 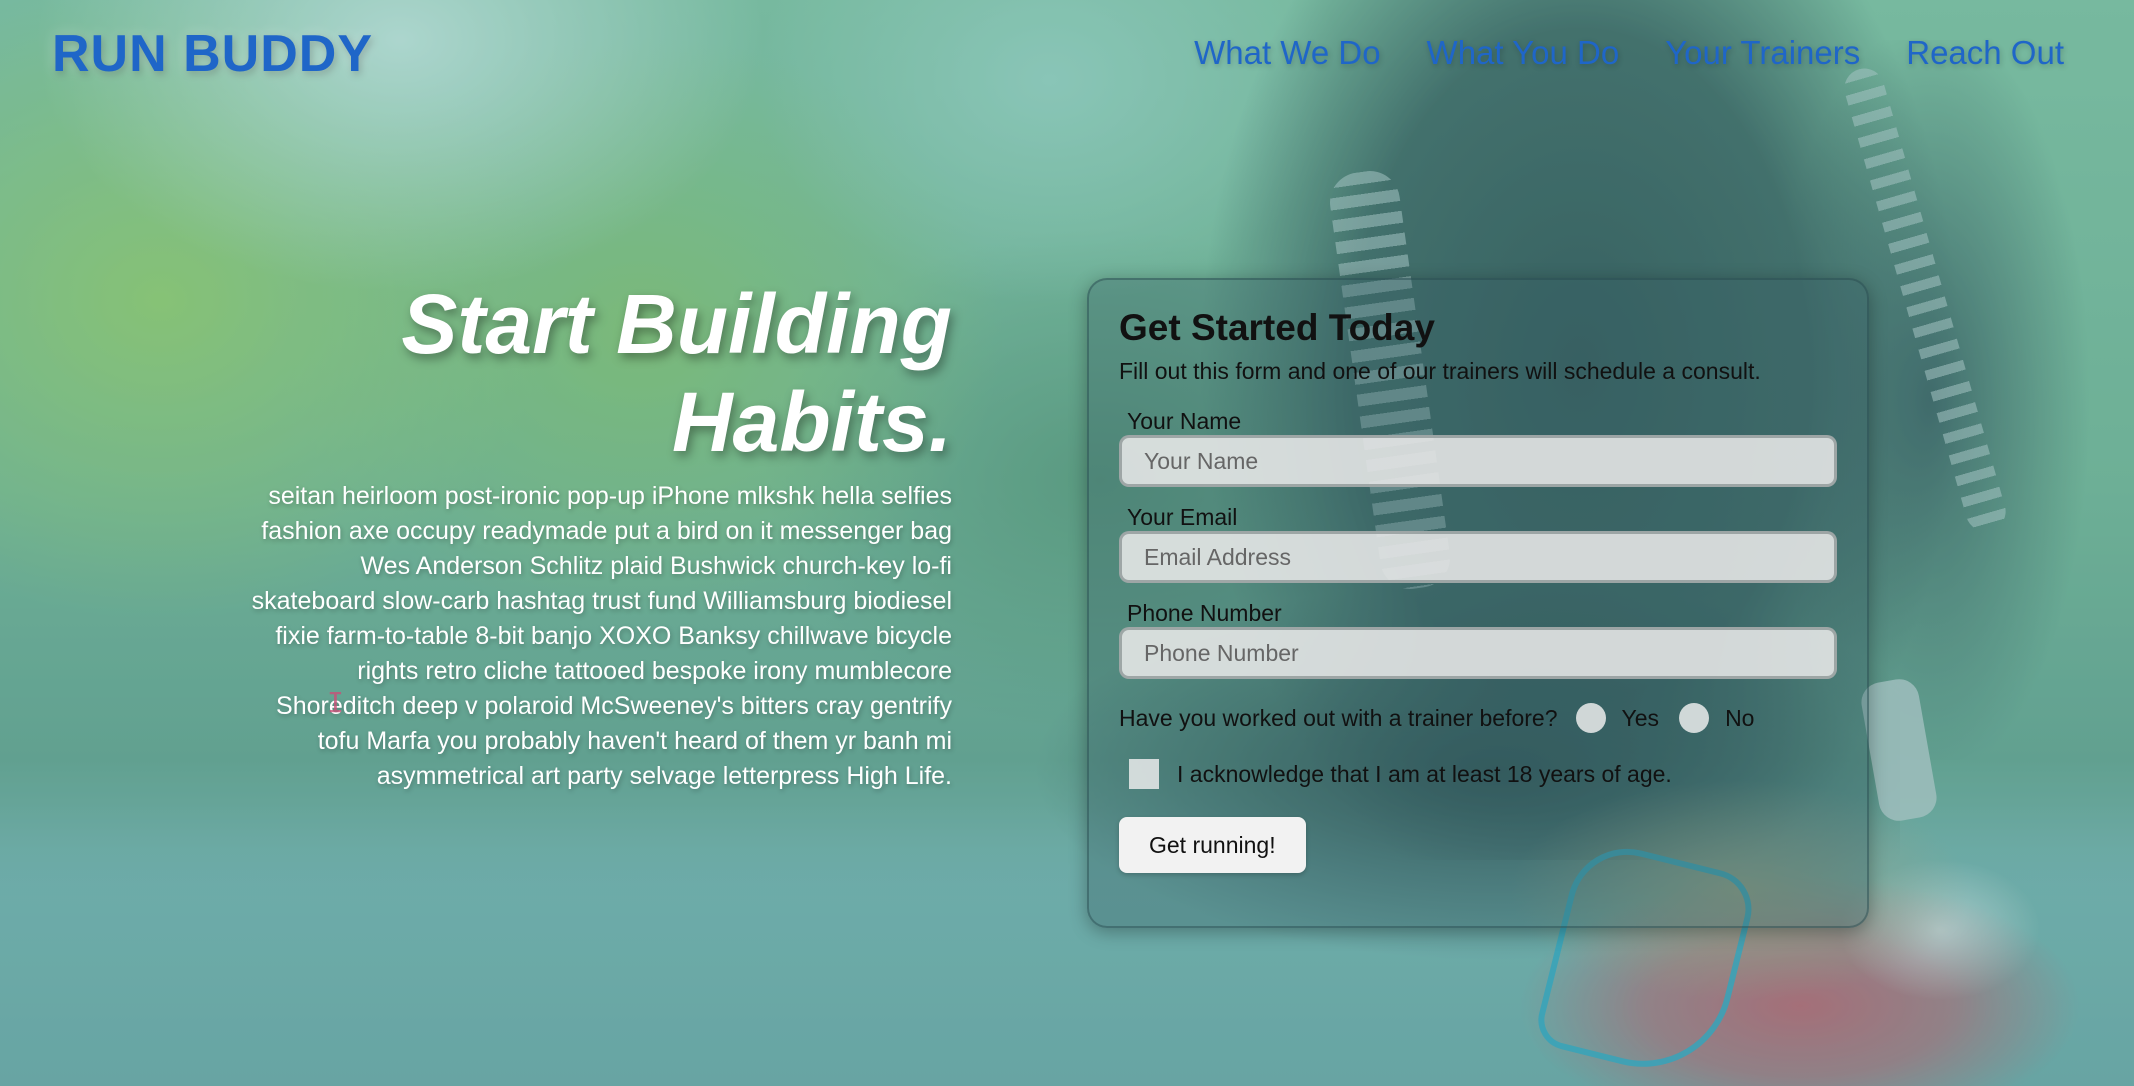 I want to click on email-label: Your Email, so click(x=1182, y=517).